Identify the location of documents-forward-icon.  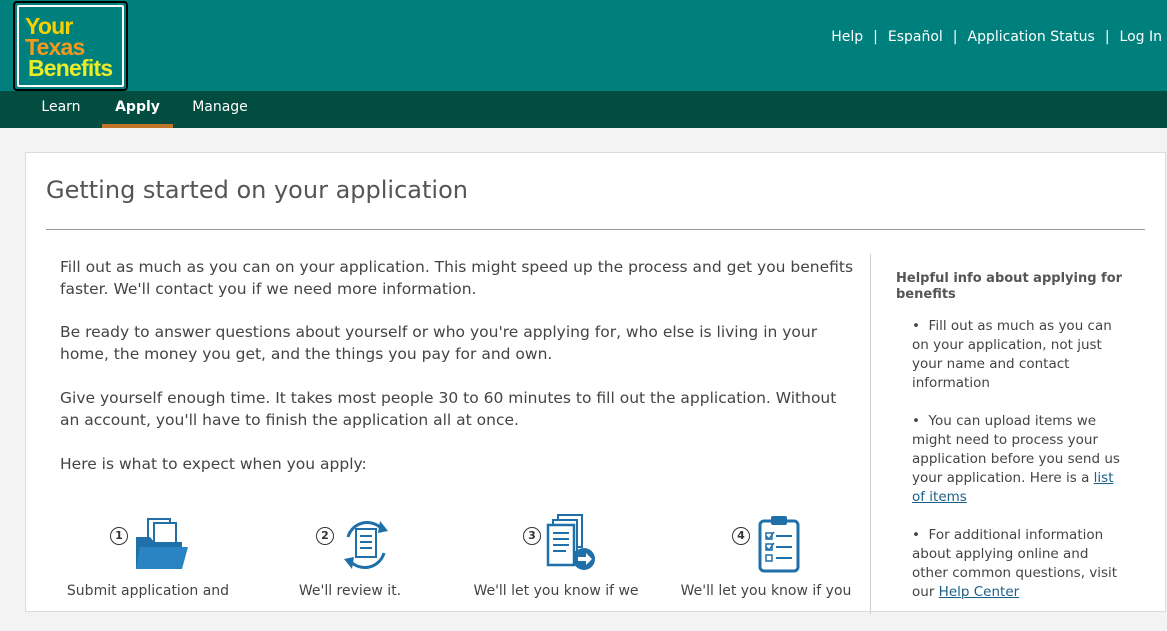
(570, 542).